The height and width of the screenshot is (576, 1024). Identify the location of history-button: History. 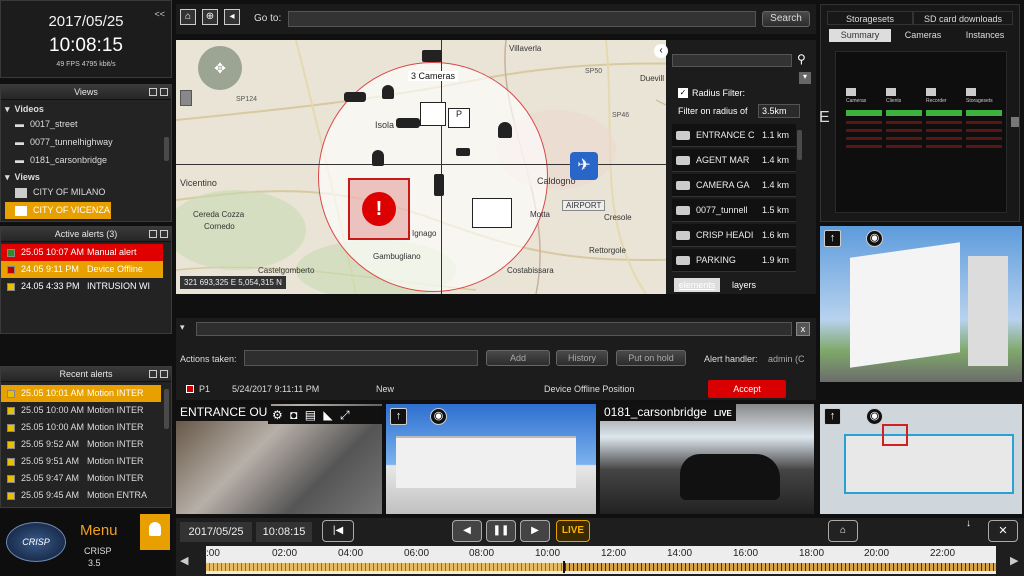
(582, 358).